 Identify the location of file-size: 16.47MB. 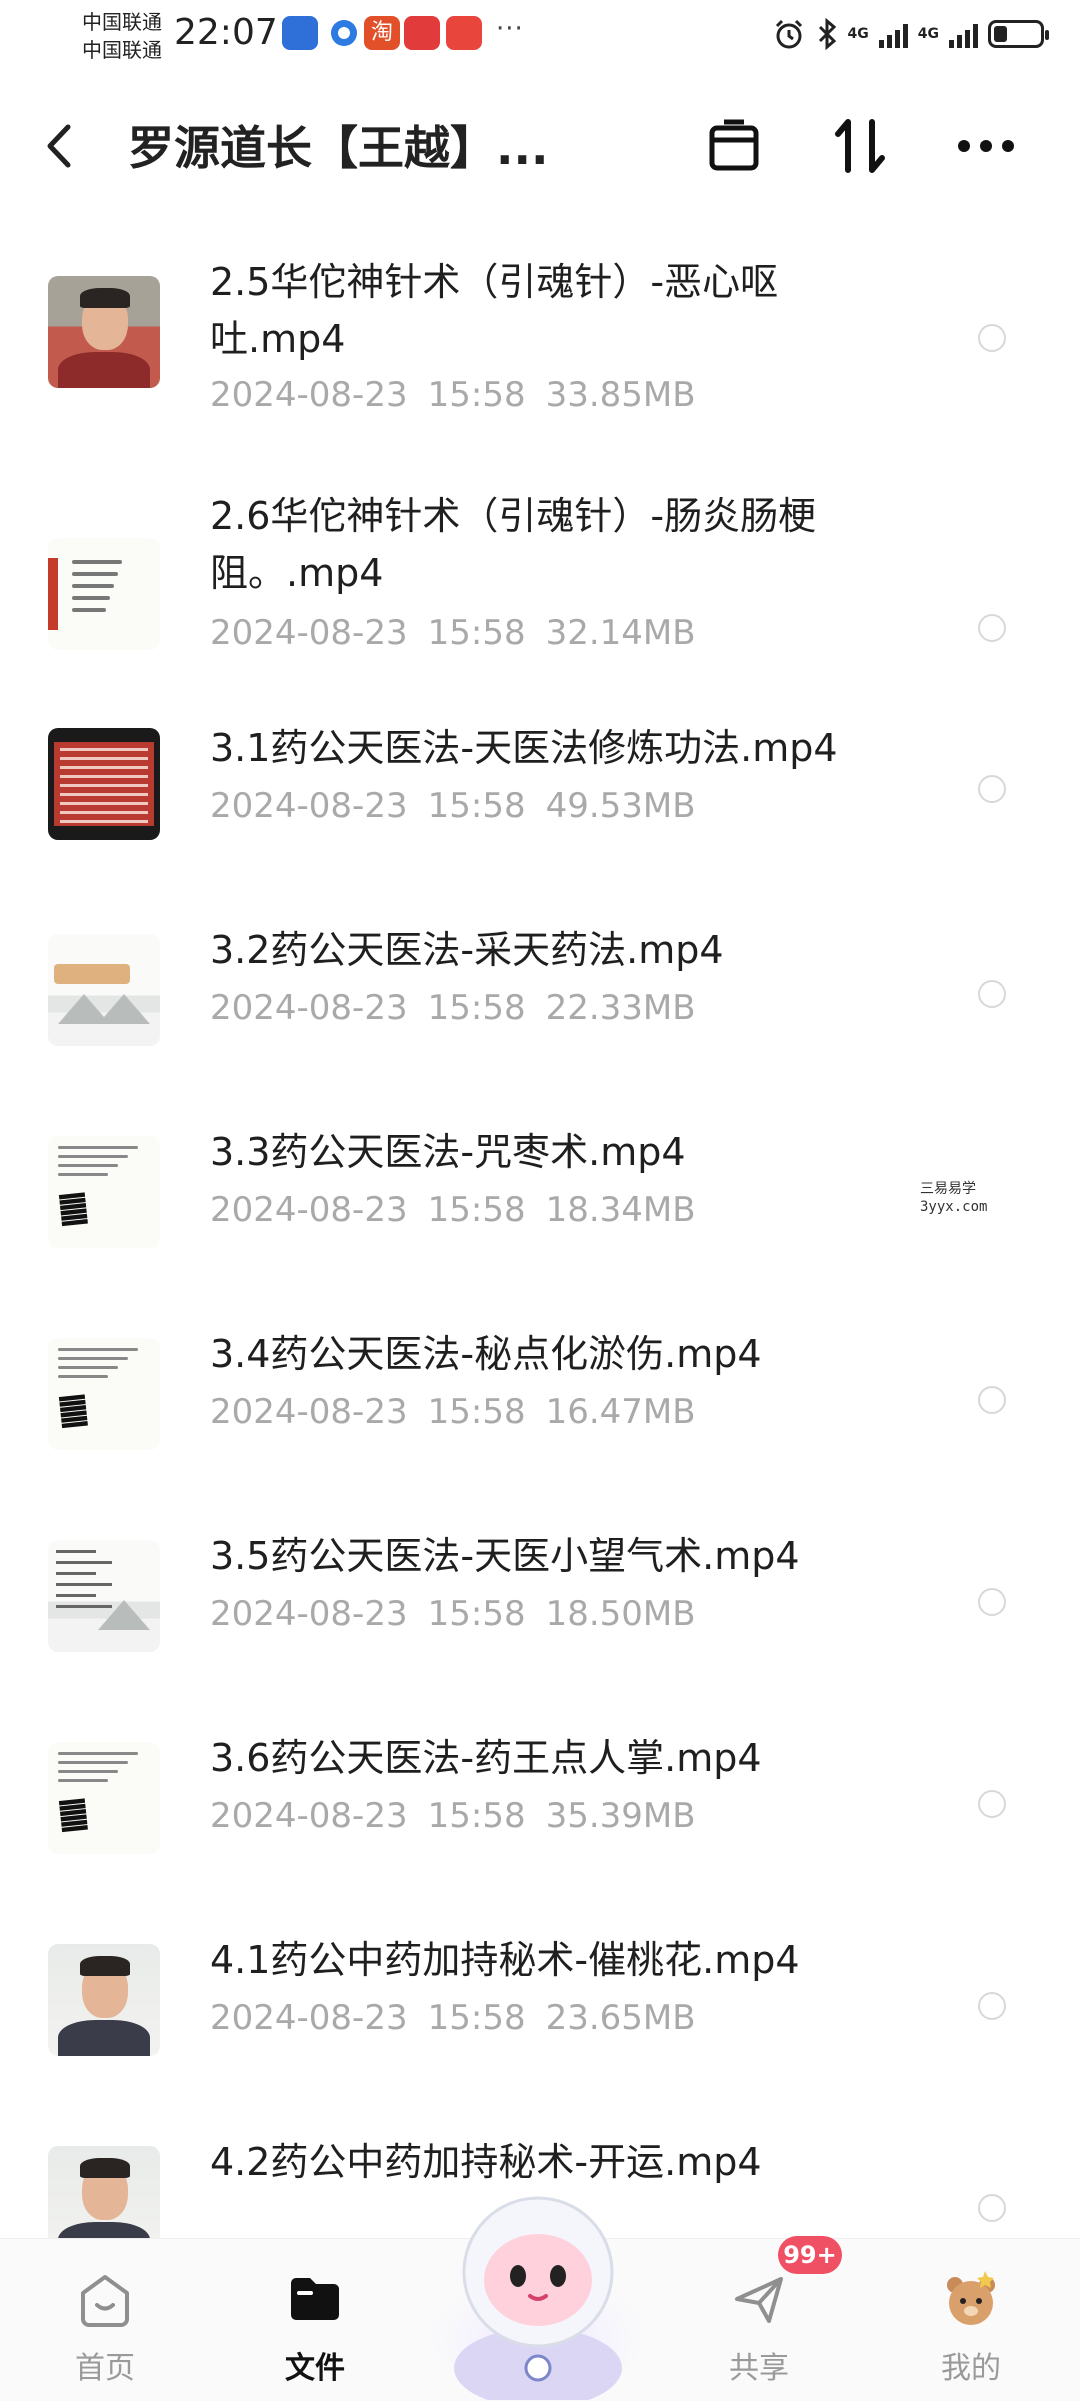
(620, 1412).